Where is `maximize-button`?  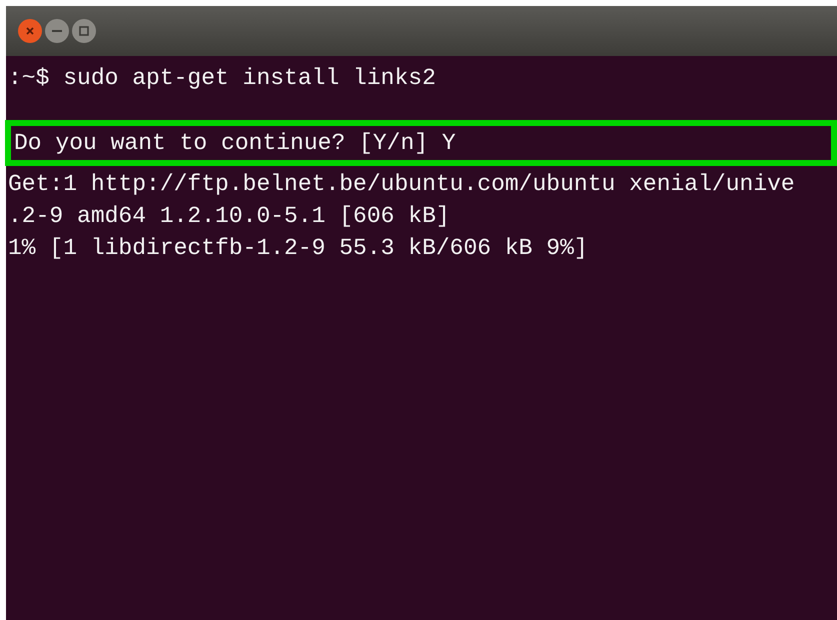
maximize-button is located at coordinates (84, 31).